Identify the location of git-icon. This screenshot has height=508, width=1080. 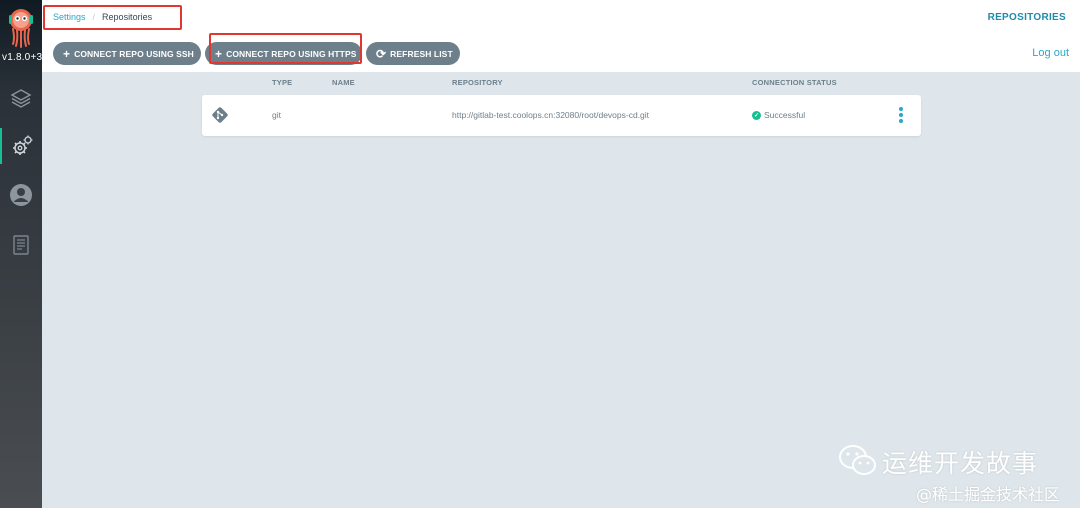
(220, 115).